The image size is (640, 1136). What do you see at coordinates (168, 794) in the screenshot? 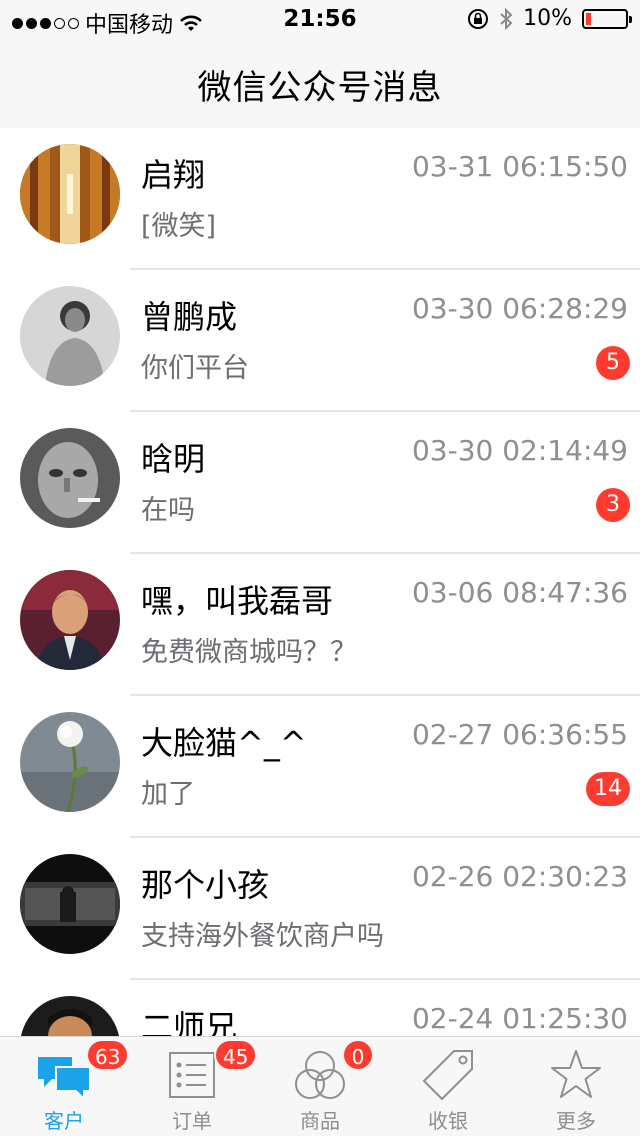
I see `message-preview: 加了` at bounding box center [168, 794].